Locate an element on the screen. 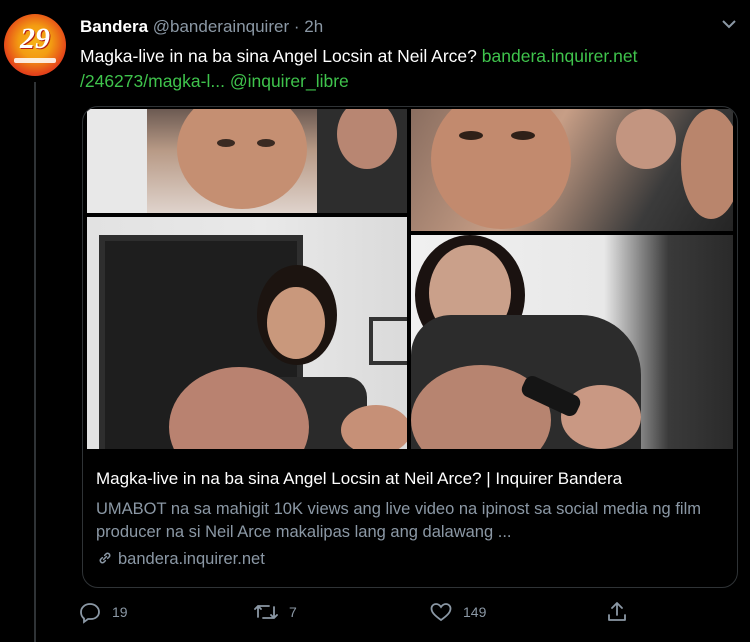 The image size is (750, 642). retweet-icon is located at coordinates (266, 612).